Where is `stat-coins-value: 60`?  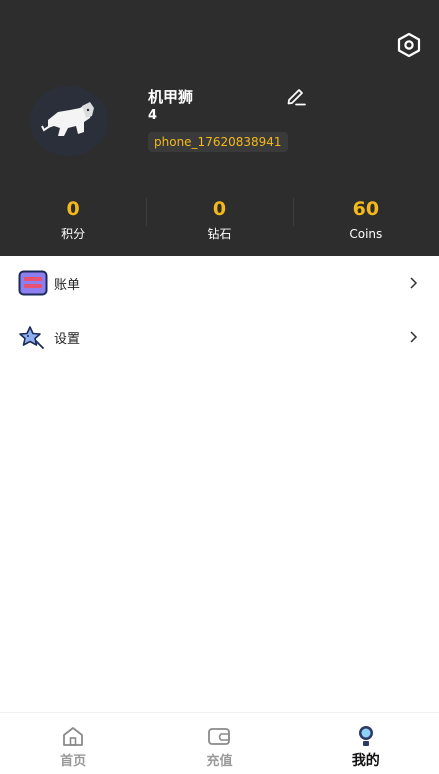
stat-coins-value: 60 is located at coordinates (366, 209).